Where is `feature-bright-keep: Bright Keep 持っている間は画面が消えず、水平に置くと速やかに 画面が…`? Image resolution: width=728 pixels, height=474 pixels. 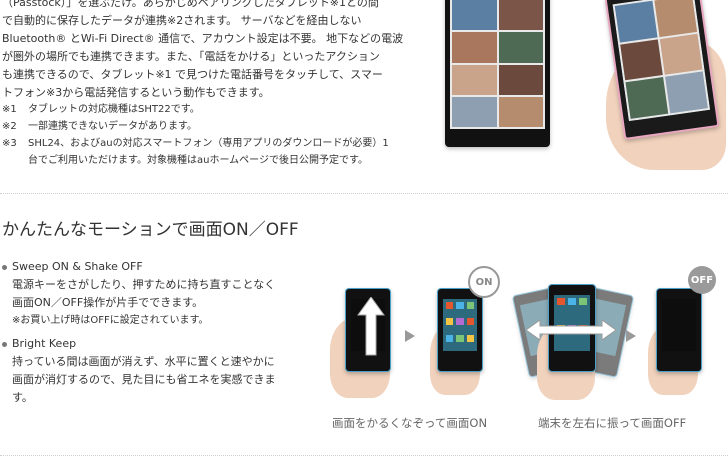 feature-bright-keep: Bright Keep 持っている間は画面が消えず、水平に置くと速やかに 画面が… is located at coordinates (157, 371).